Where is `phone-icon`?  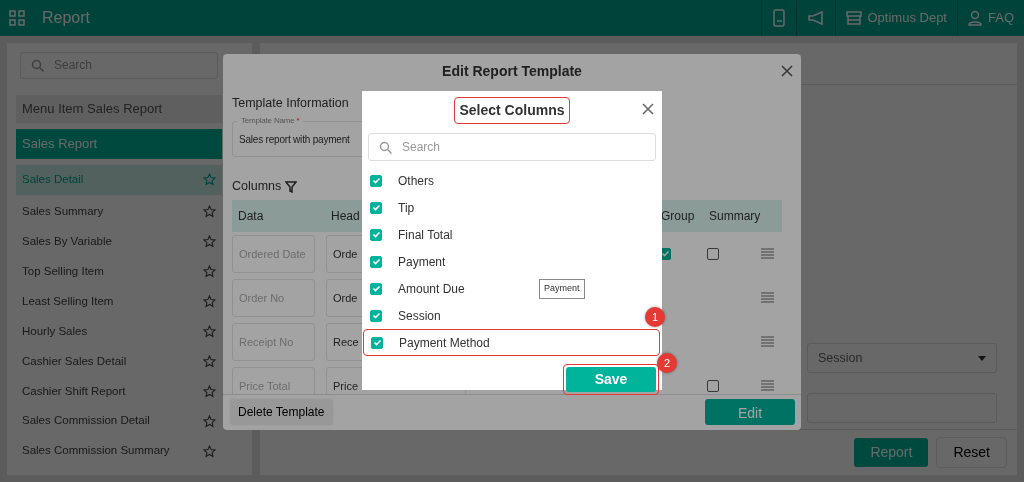 phone-icon is located at coordinates (778, 18).